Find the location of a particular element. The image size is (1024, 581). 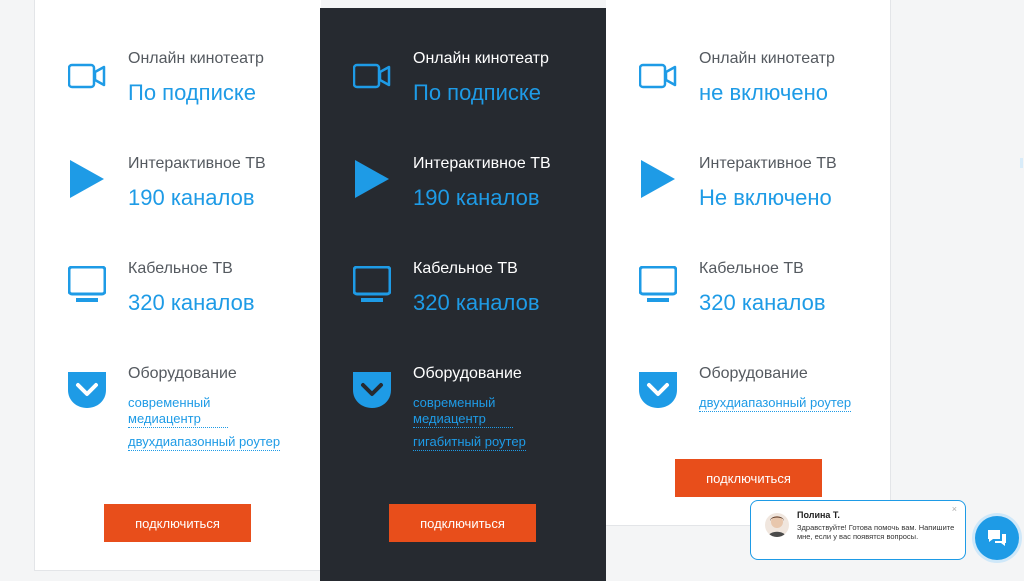

close-icon: × is located at coordinates (954, 509).